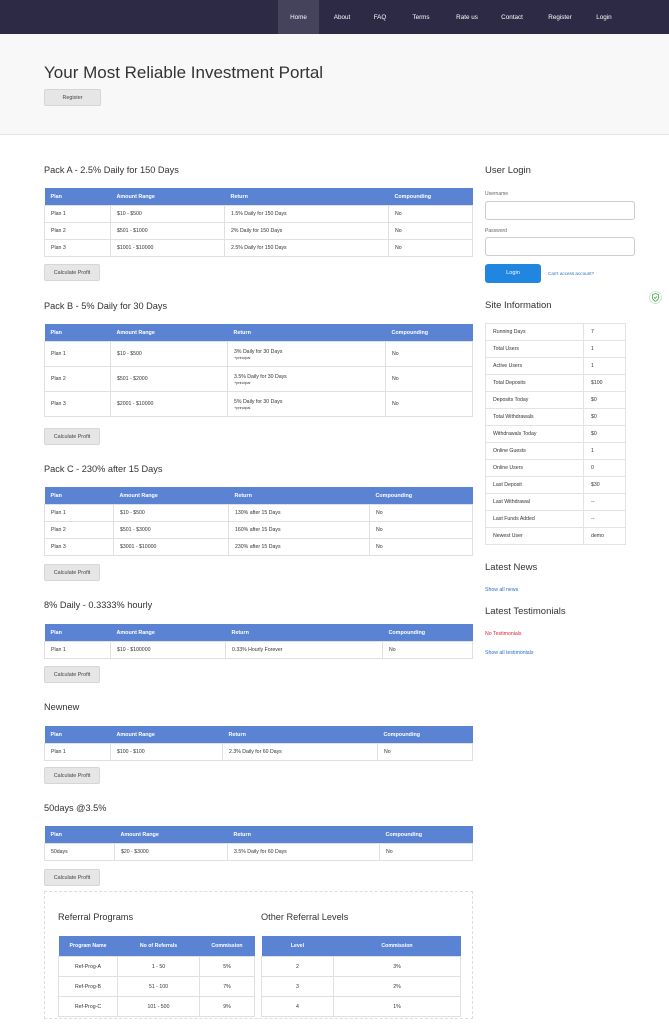  What do you see at coordinates (497, 194) in the screenshot?
I see `username-label: Username` at bounding box center [497, 194].